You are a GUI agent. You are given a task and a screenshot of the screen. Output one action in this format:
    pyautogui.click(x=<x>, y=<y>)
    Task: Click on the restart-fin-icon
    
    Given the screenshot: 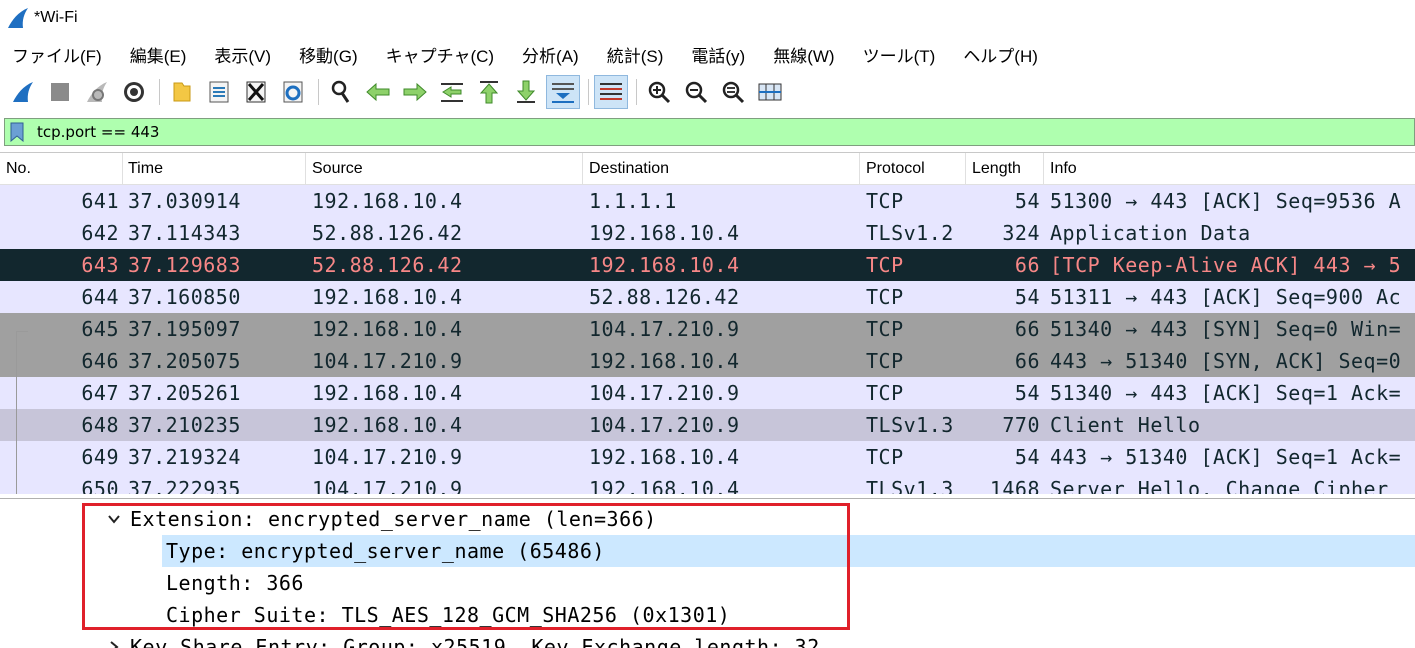 What is the action you would take?
    pyautogui.click(x=97, y=92)
    